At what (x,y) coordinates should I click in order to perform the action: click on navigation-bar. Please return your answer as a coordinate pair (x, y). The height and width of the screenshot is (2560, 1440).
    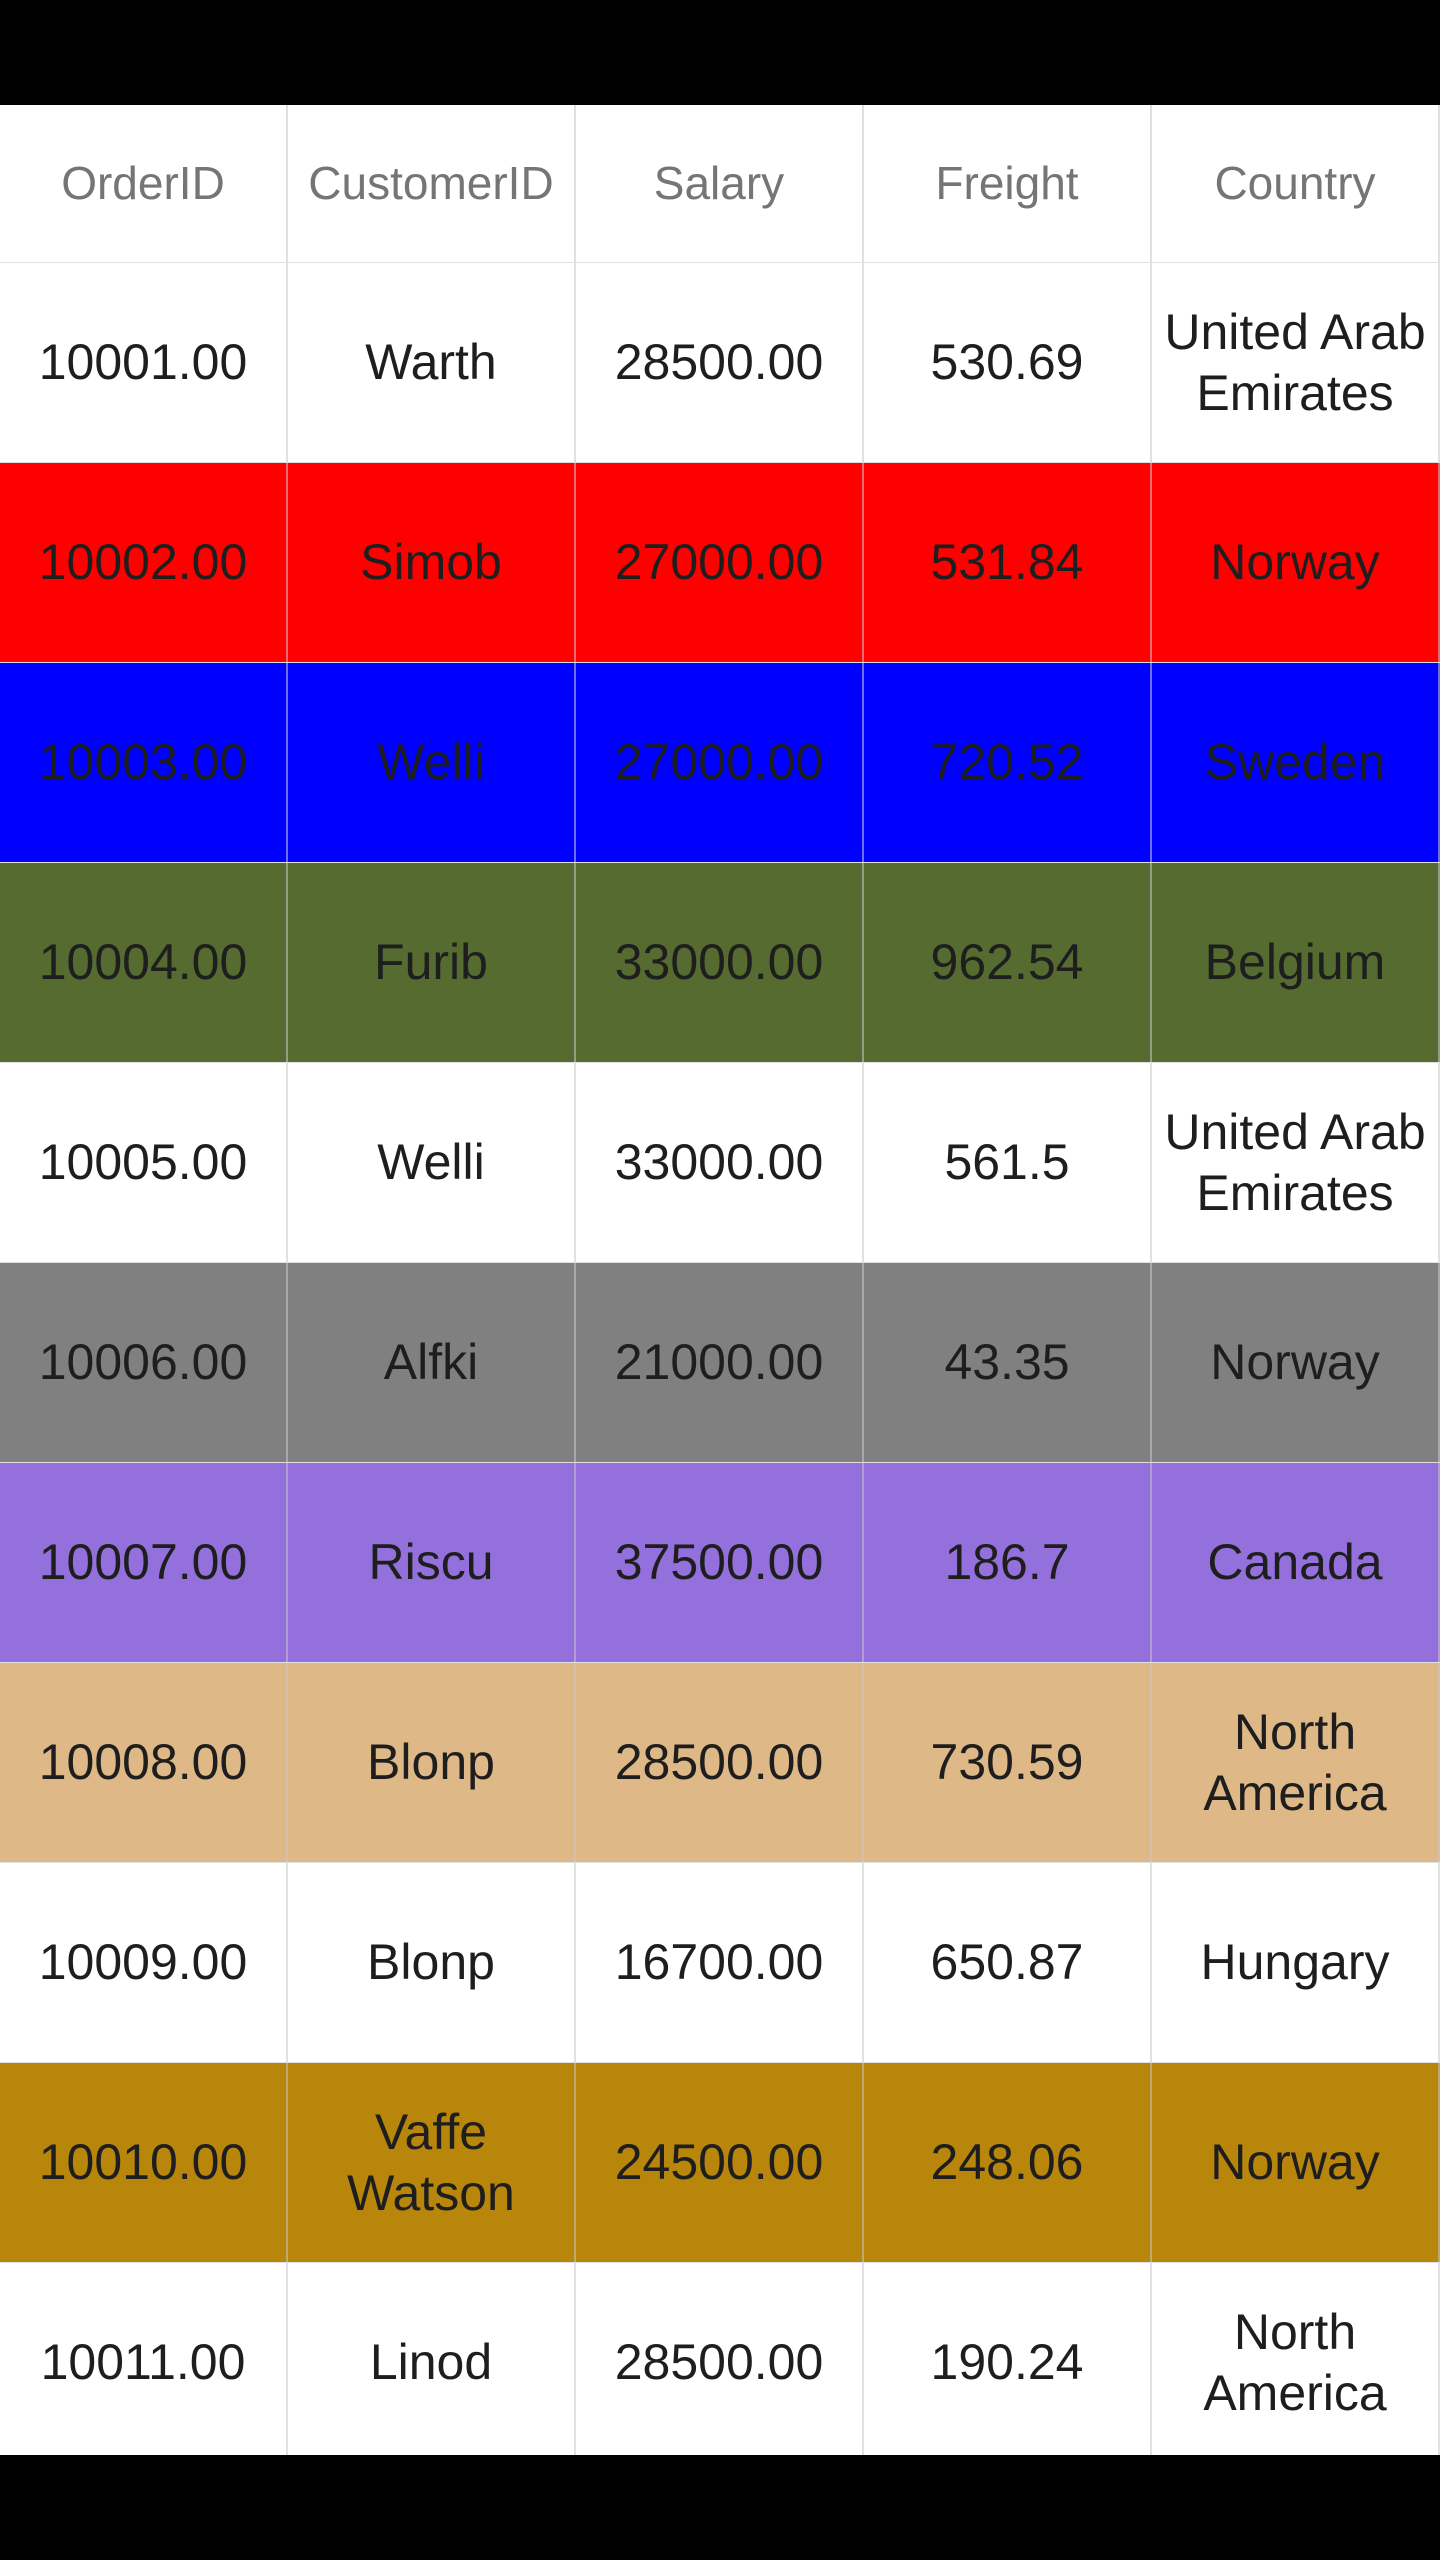
    Looking at the image, I should click on (720, 2507).